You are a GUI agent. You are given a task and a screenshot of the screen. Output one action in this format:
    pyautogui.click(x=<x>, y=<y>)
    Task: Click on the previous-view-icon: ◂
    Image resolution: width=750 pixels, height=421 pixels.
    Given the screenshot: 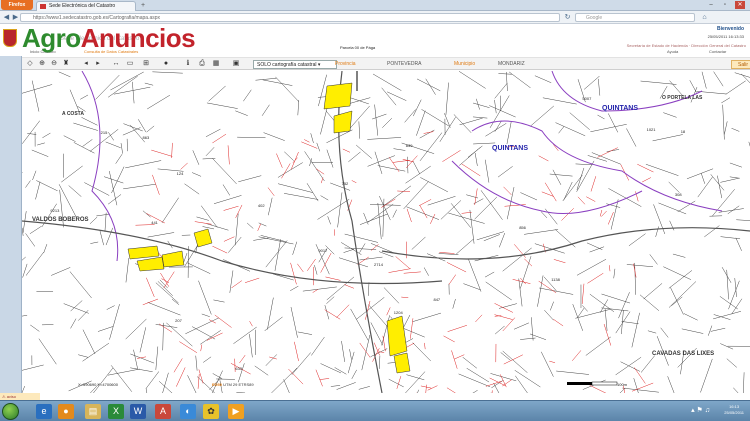 What is the action you would take?
    pyautogui.click(x=86, y=64)
    